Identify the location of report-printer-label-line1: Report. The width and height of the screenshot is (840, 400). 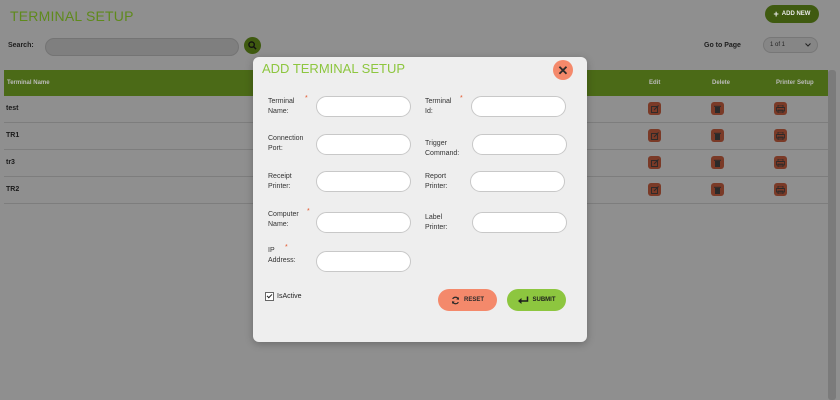
(436, 176).